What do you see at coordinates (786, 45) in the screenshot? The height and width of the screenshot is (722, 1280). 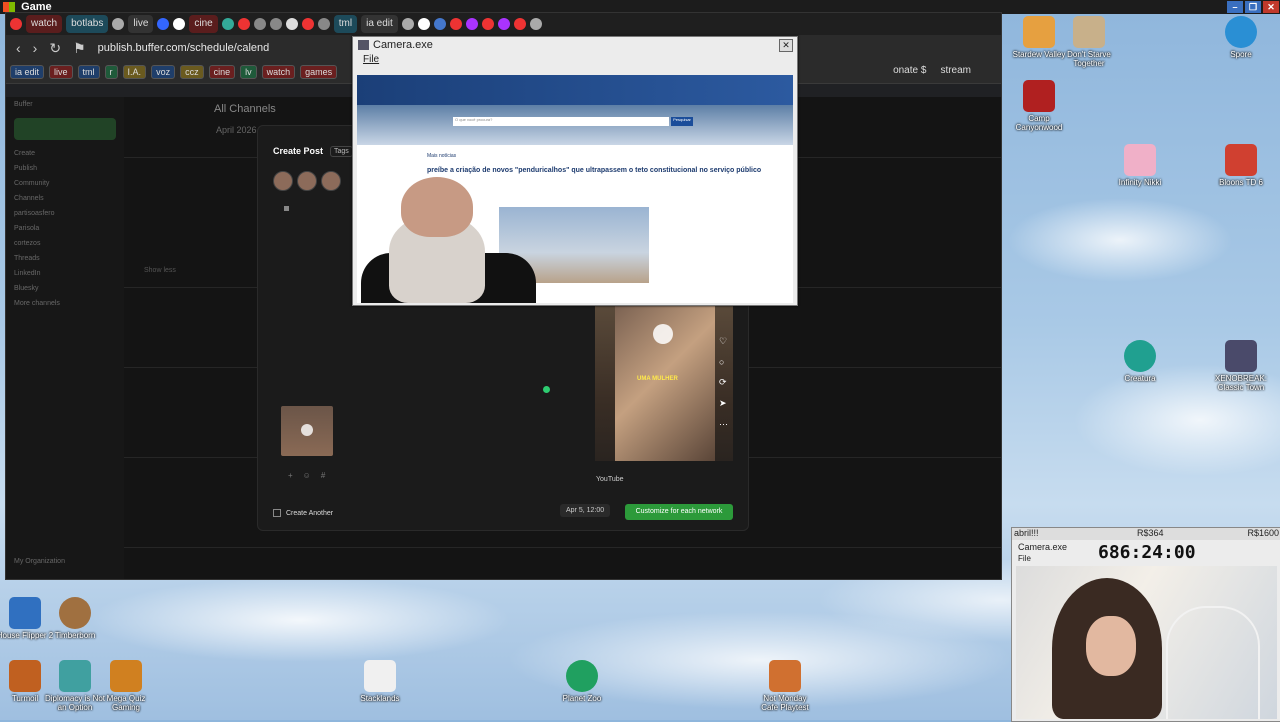 I see `close-icon: ✕` at bounding box center [786, 45].